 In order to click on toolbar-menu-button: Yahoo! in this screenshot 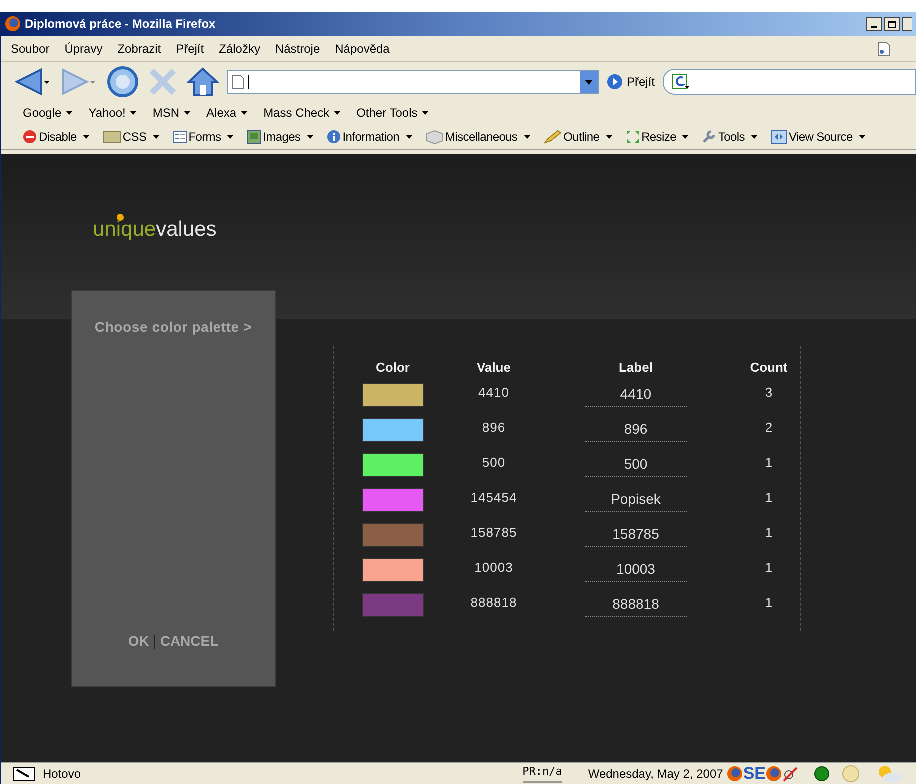, I will do `click(112, 113)`.